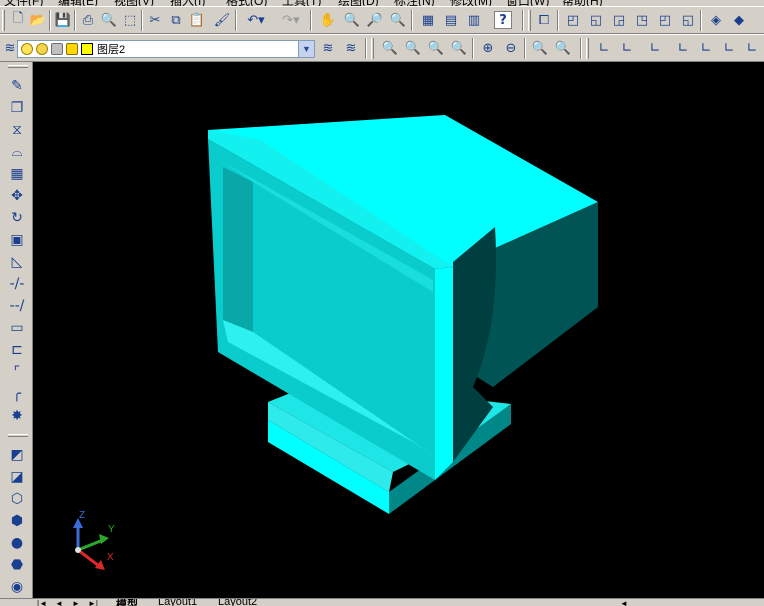 The image size is (764, 606). Describe the element at coordinates (63, 20) in the screenshot. I see `save-icon: 💾` at that location.